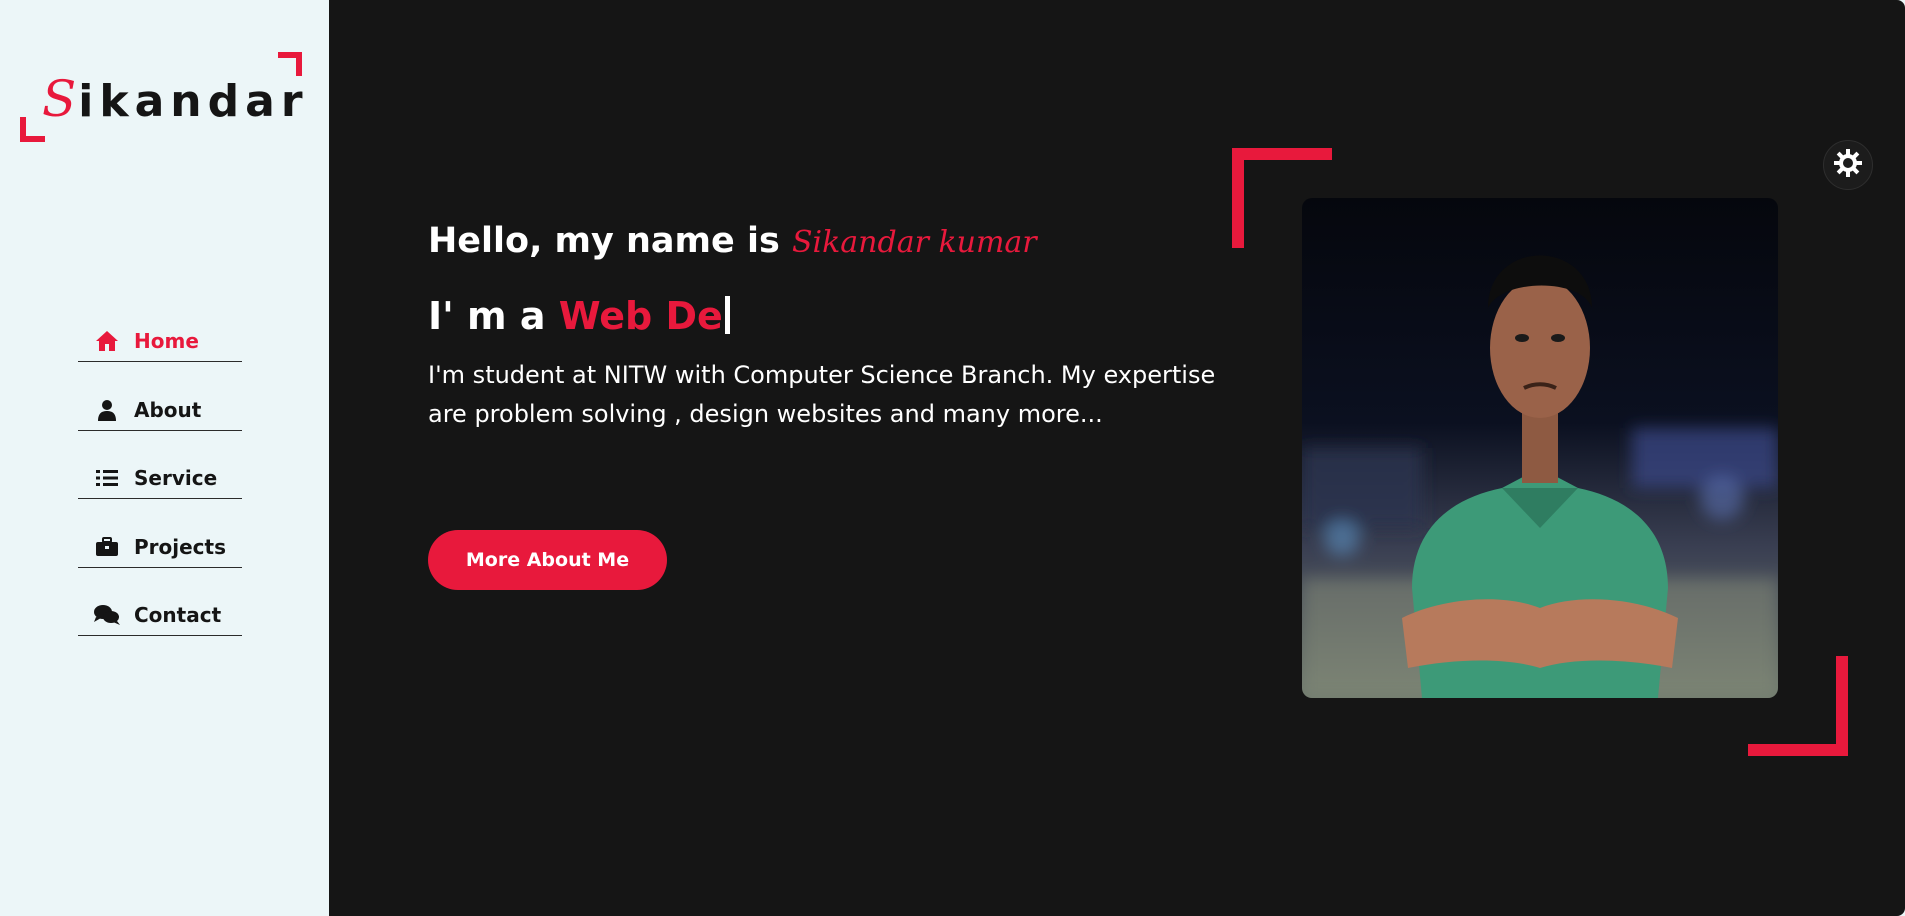 The image size is (1905, 916). Describe the element at coordinates (178, 615) in the screenshot. I see `nav-label-contact: Contact` at that location.